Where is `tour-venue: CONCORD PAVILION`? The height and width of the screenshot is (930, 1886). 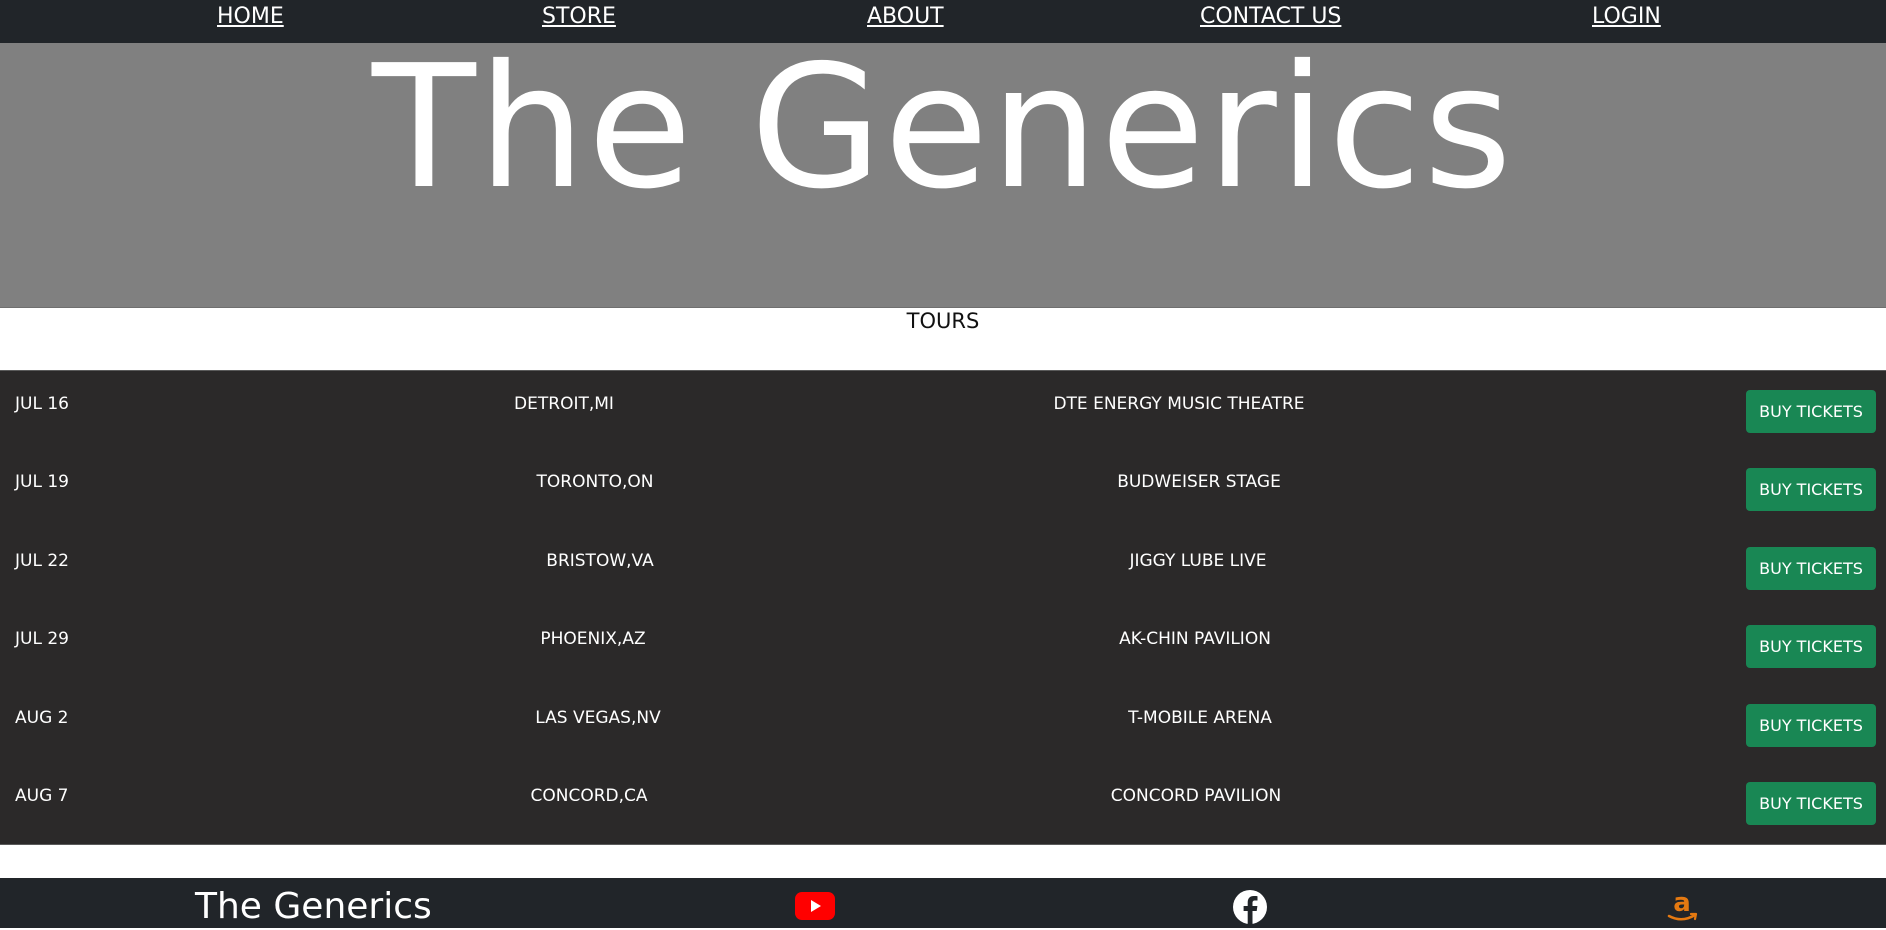
tour-venue: CONCORD PAVILION is located at coordinates (1196, 796).